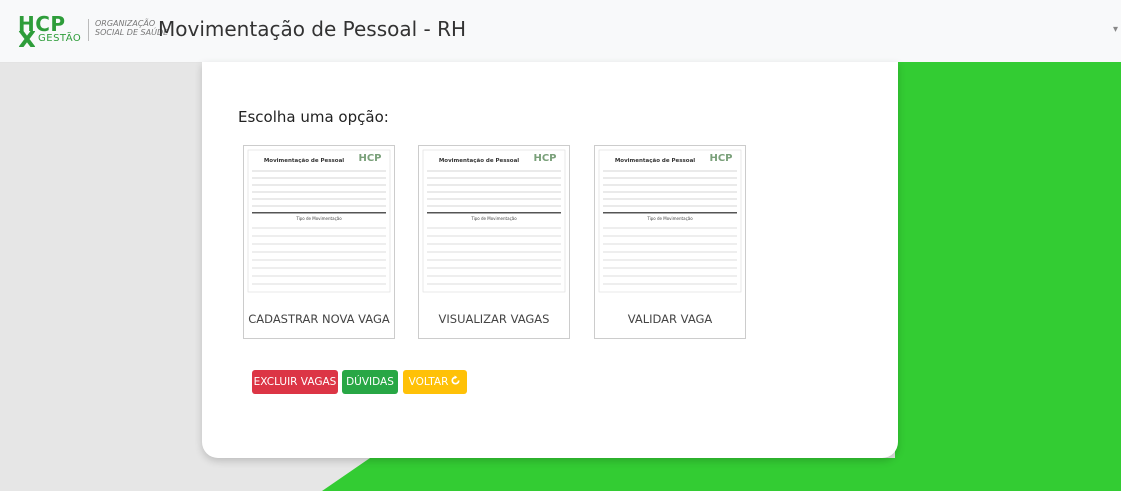 The width and height of the screenshot is (1121, 491). What do you see at coordinates (312, 29) in the screenshot?
I see `page-title: Movimentação de Pessoal - RH` at bounding box center [312, 29].